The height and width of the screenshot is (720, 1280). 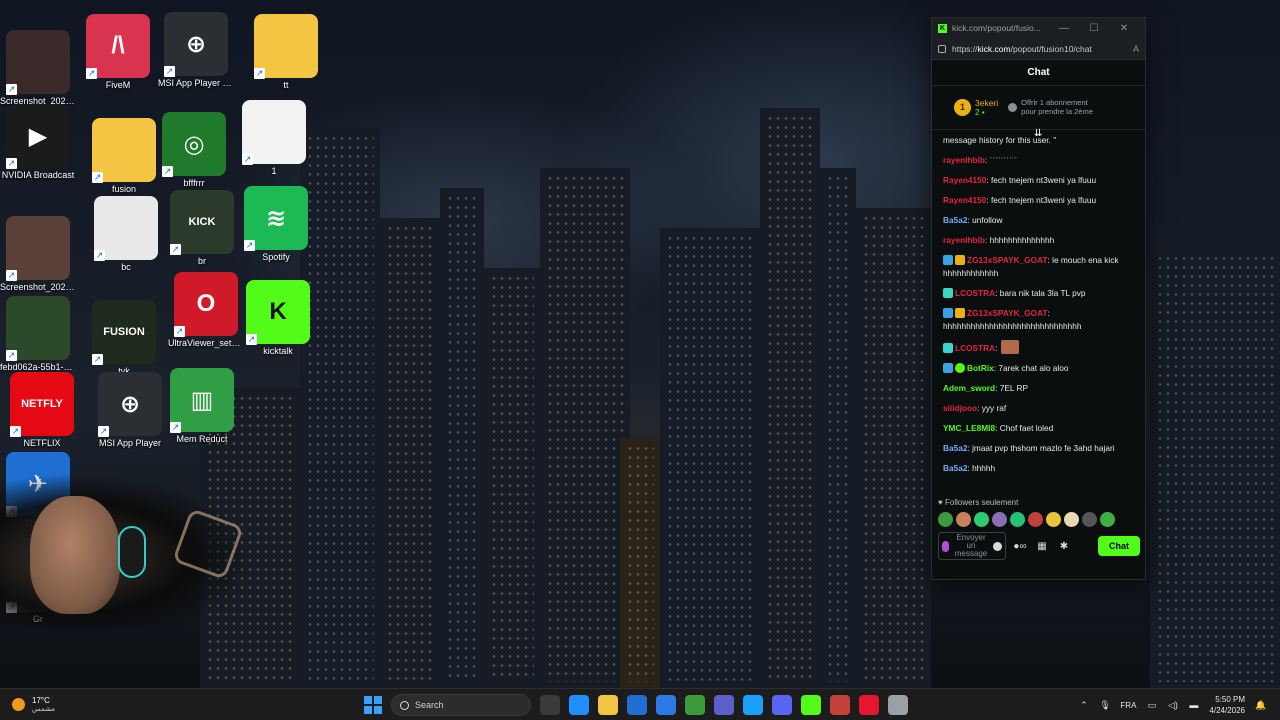 What do you see at coordinates (130, 410) in the screenshot?
I see `desktop-icon: ⊕ ↗ MSI App Player` at bounding box center [130, 410].